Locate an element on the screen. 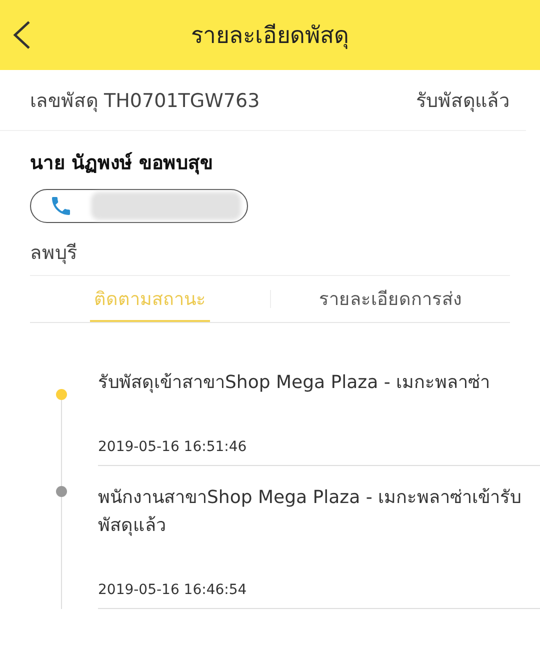 The width and height of the screenshot is (540, 647). event-time: 2019-05-16 16:51:46 is located at coordinates (173, 448).